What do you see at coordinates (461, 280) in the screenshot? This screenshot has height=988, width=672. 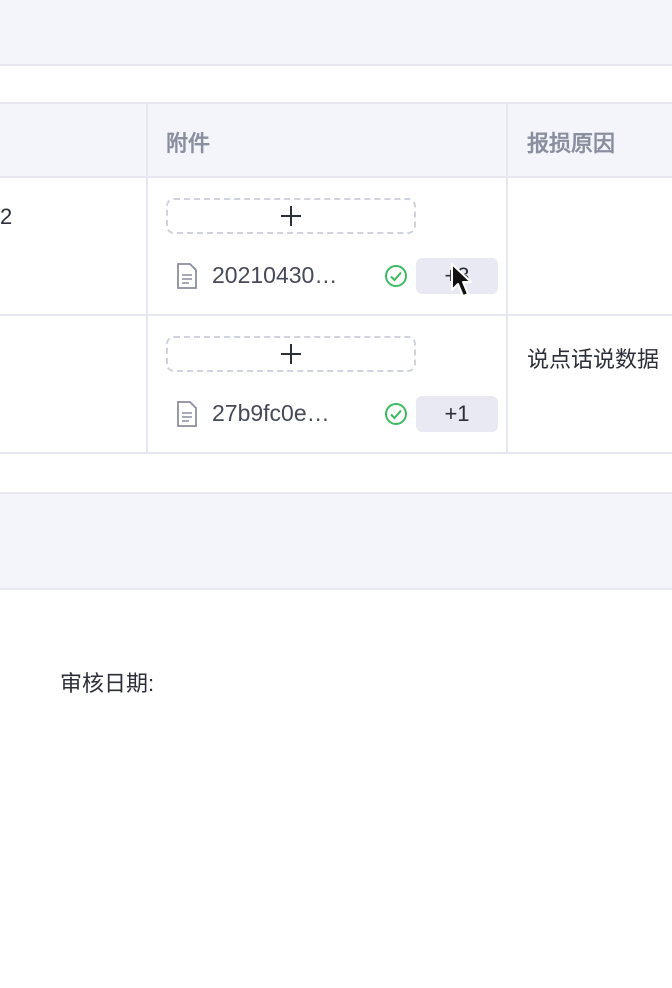 I see `mouse-pointer-icon` at bounding box center [461, 280].